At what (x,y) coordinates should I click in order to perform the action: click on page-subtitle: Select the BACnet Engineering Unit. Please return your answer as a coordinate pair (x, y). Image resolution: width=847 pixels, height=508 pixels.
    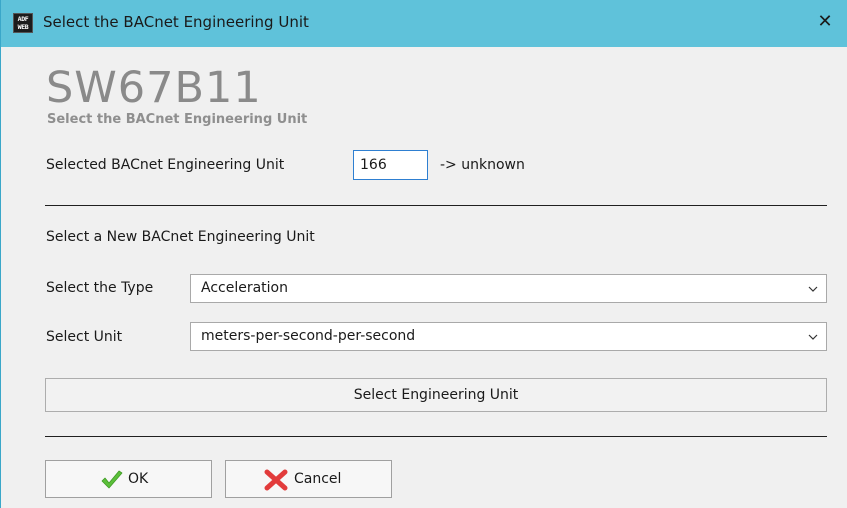
    Looking at the image, I should click on (177, 119).